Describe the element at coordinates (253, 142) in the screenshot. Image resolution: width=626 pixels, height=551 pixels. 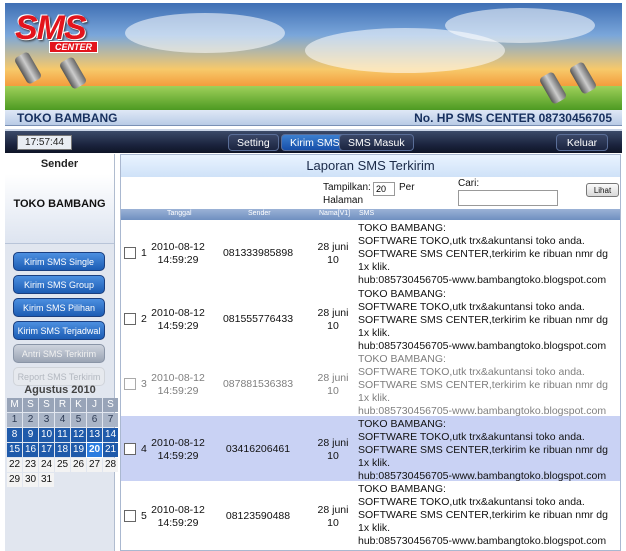
I see `nav-setting: Setting` at that location.